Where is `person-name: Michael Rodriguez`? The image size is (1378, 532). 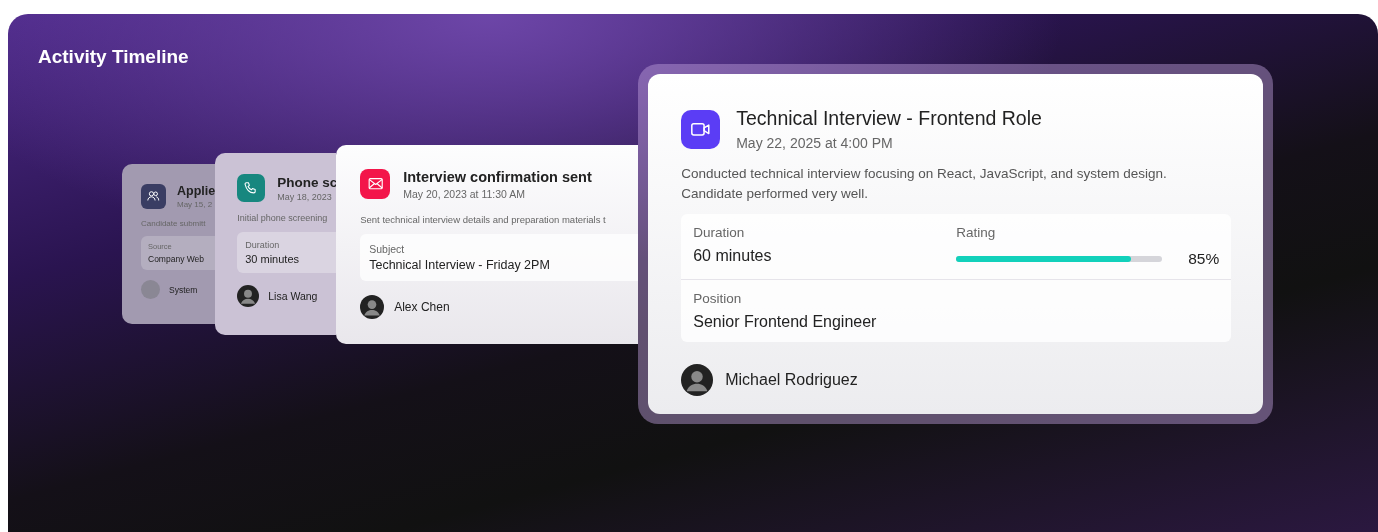
person-name: Michael Rodriguez is located at coordinates (791, 380).